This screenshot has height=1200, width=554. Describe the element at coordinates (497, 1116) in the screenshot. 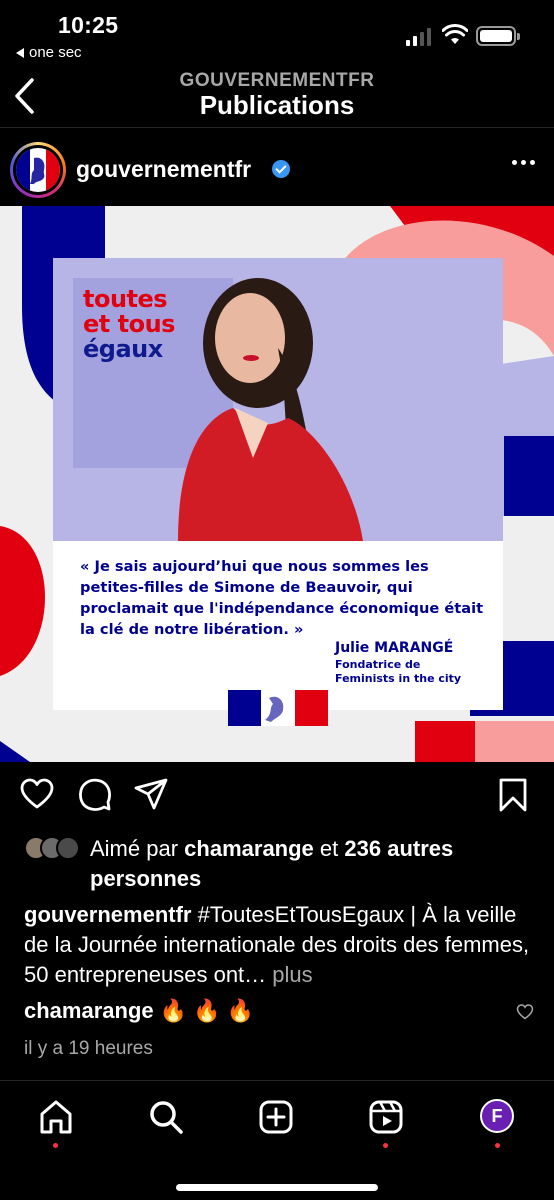

I see `profile-tab-avatar: F` at that location.